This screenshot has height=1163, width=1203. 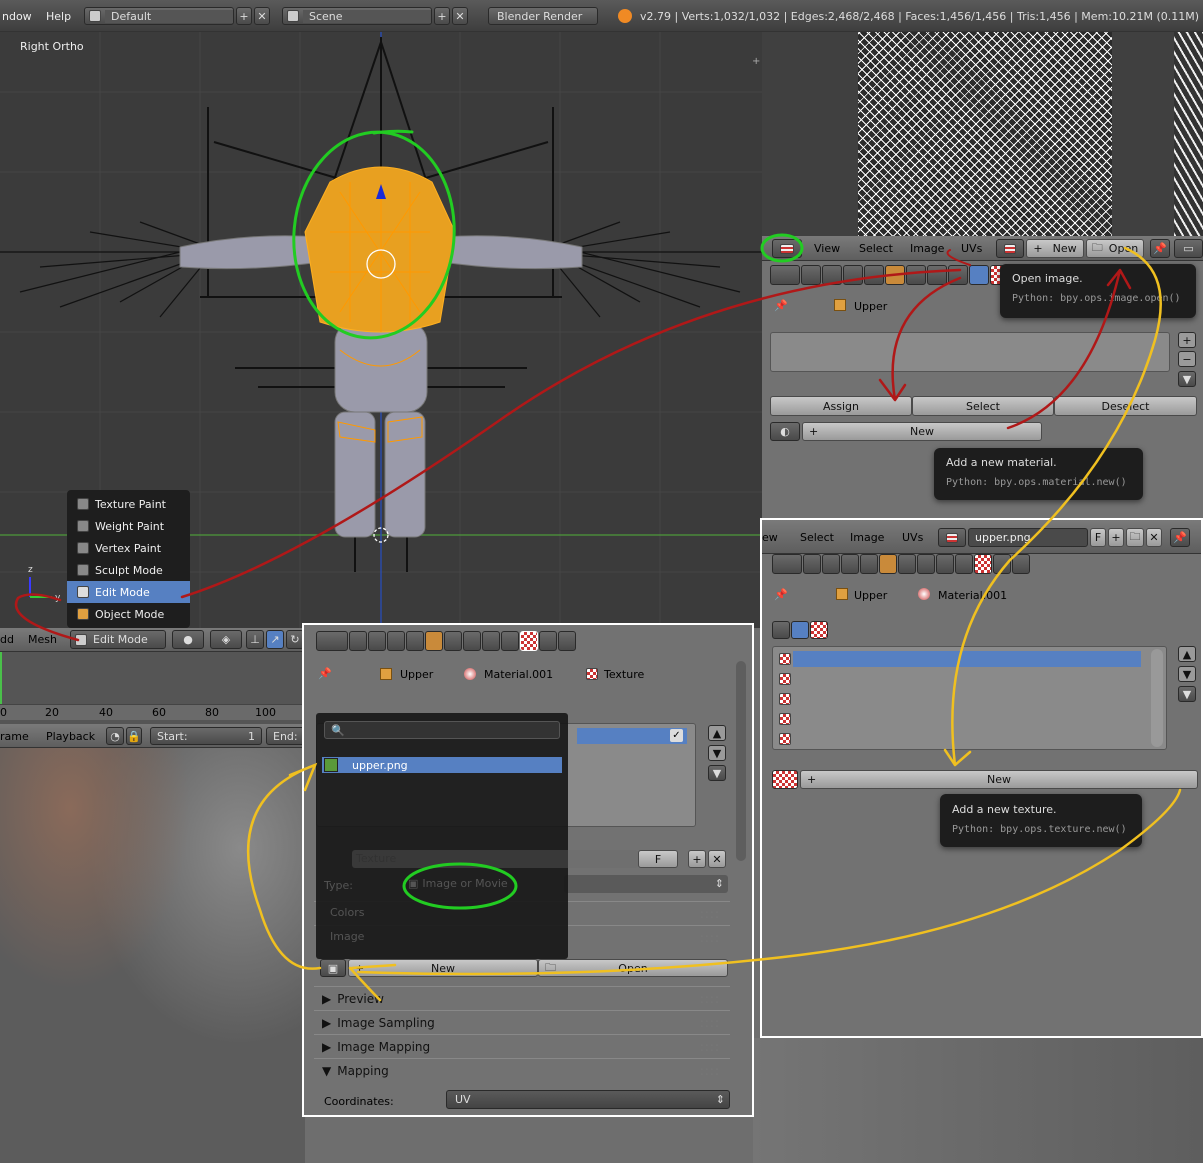 I want to click on layout-selector: Default, so click(x=159, y=16).